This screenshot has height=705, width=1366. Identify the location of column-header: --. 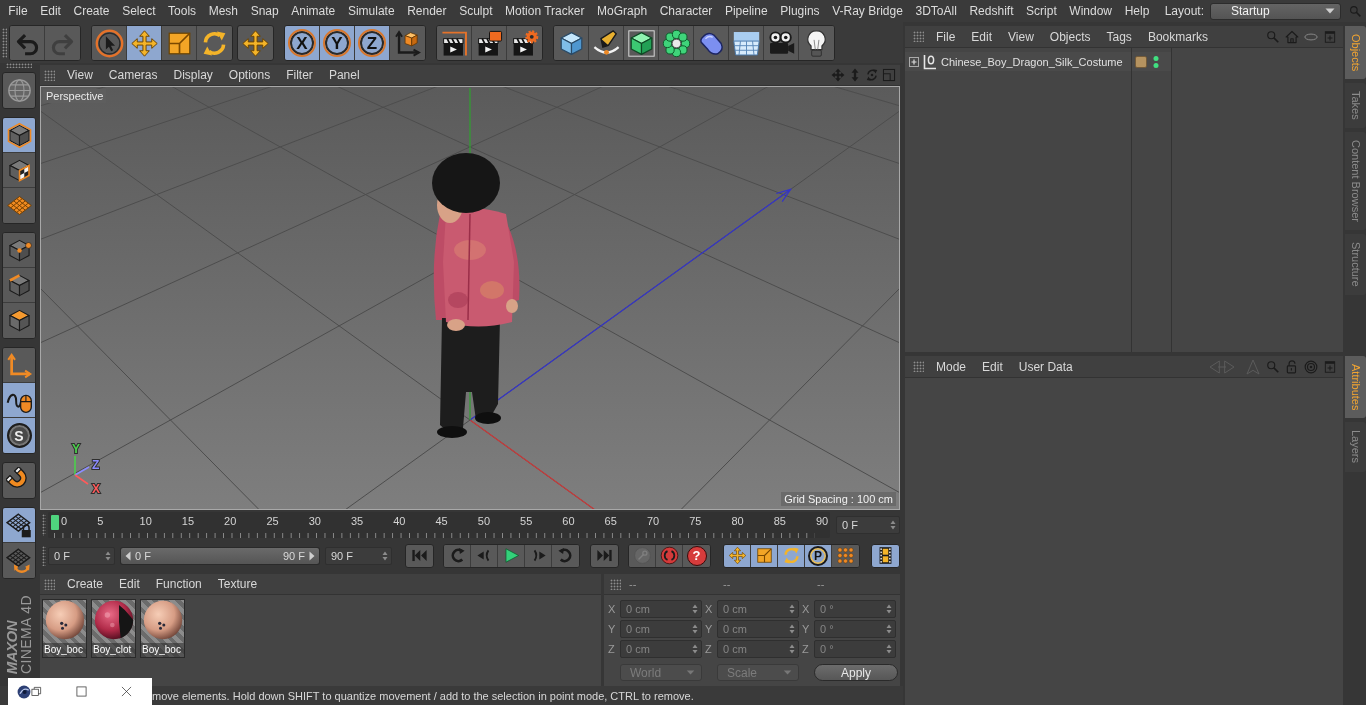
(821, 584).